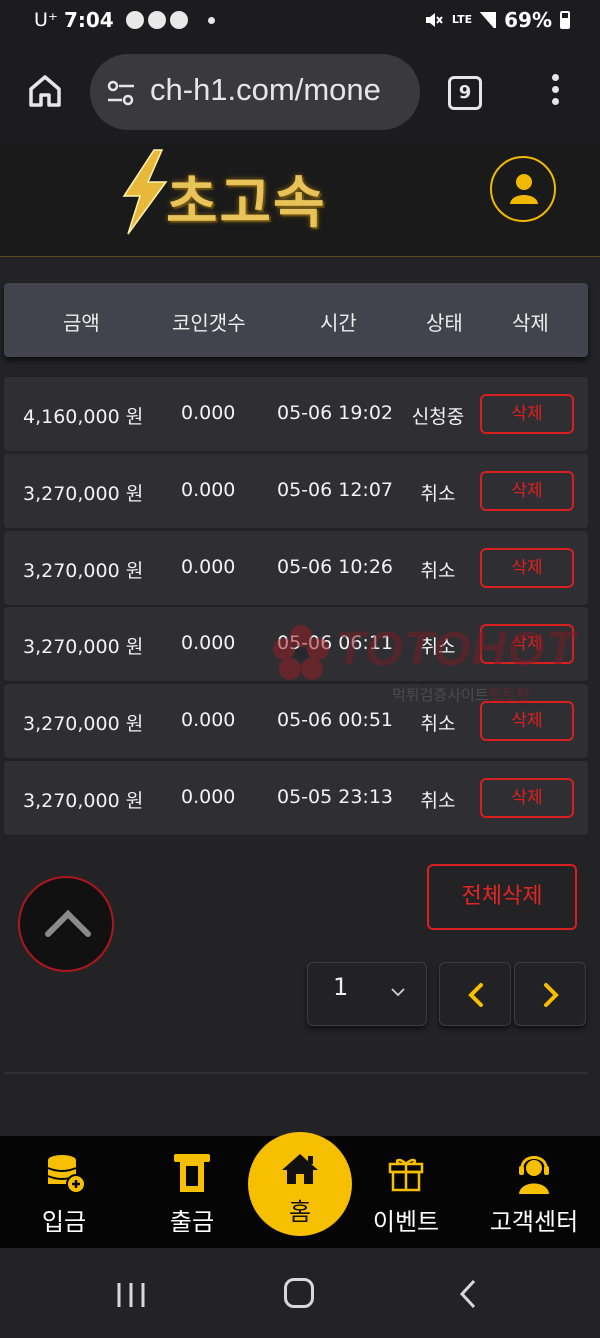 Image resolution: width=600 pixels, height=1338 pixels. I want to click on user-icon, so click(524, 189).